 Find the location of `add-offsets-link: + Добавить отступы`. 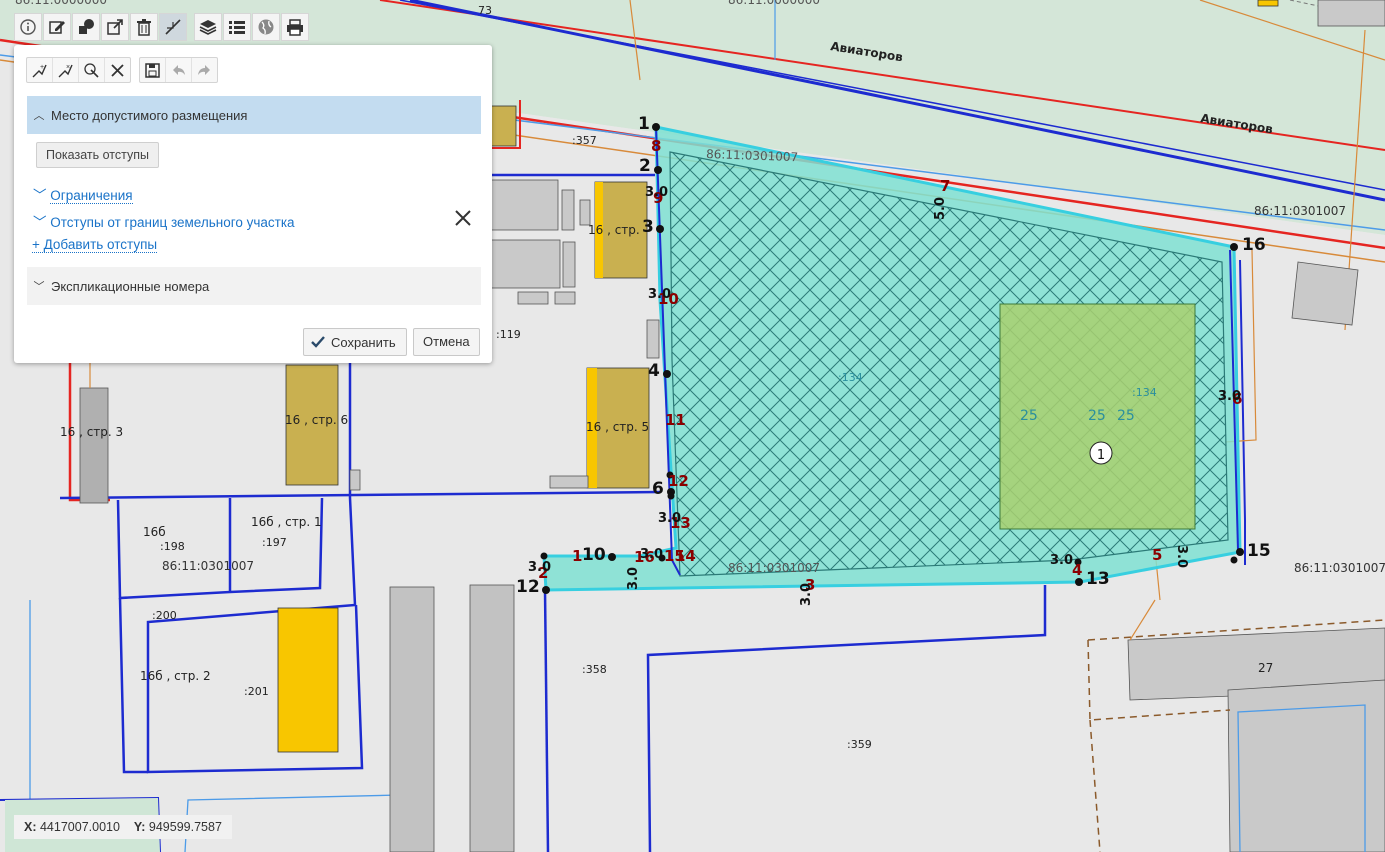

add-offsets-link: + Добавить отступы is located at coordinates (95, 245).